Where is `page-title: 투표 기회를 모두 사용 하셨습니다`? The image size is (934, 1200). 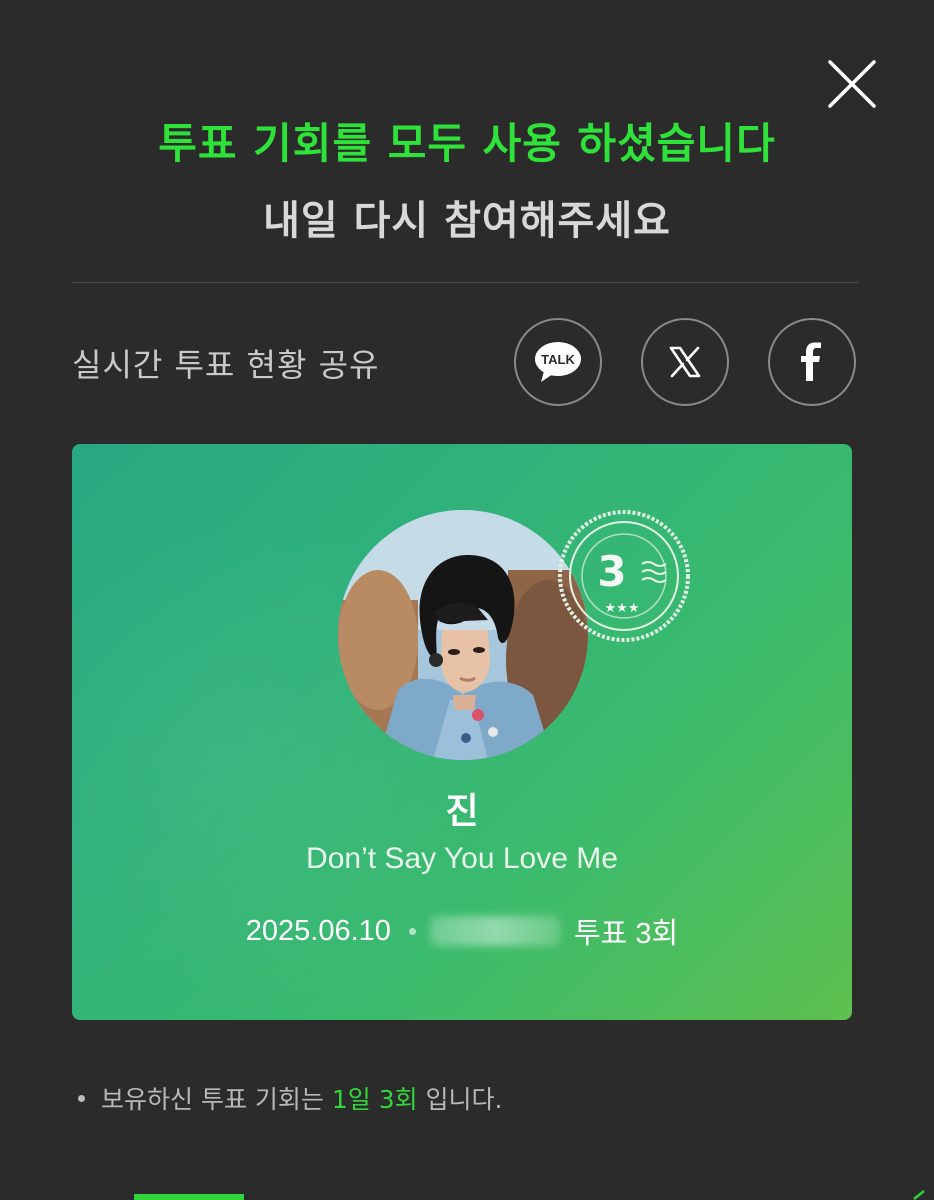 page-title: 투표 기회를 모두 사용 하셨습니다 is located at coordinates (467, 143).